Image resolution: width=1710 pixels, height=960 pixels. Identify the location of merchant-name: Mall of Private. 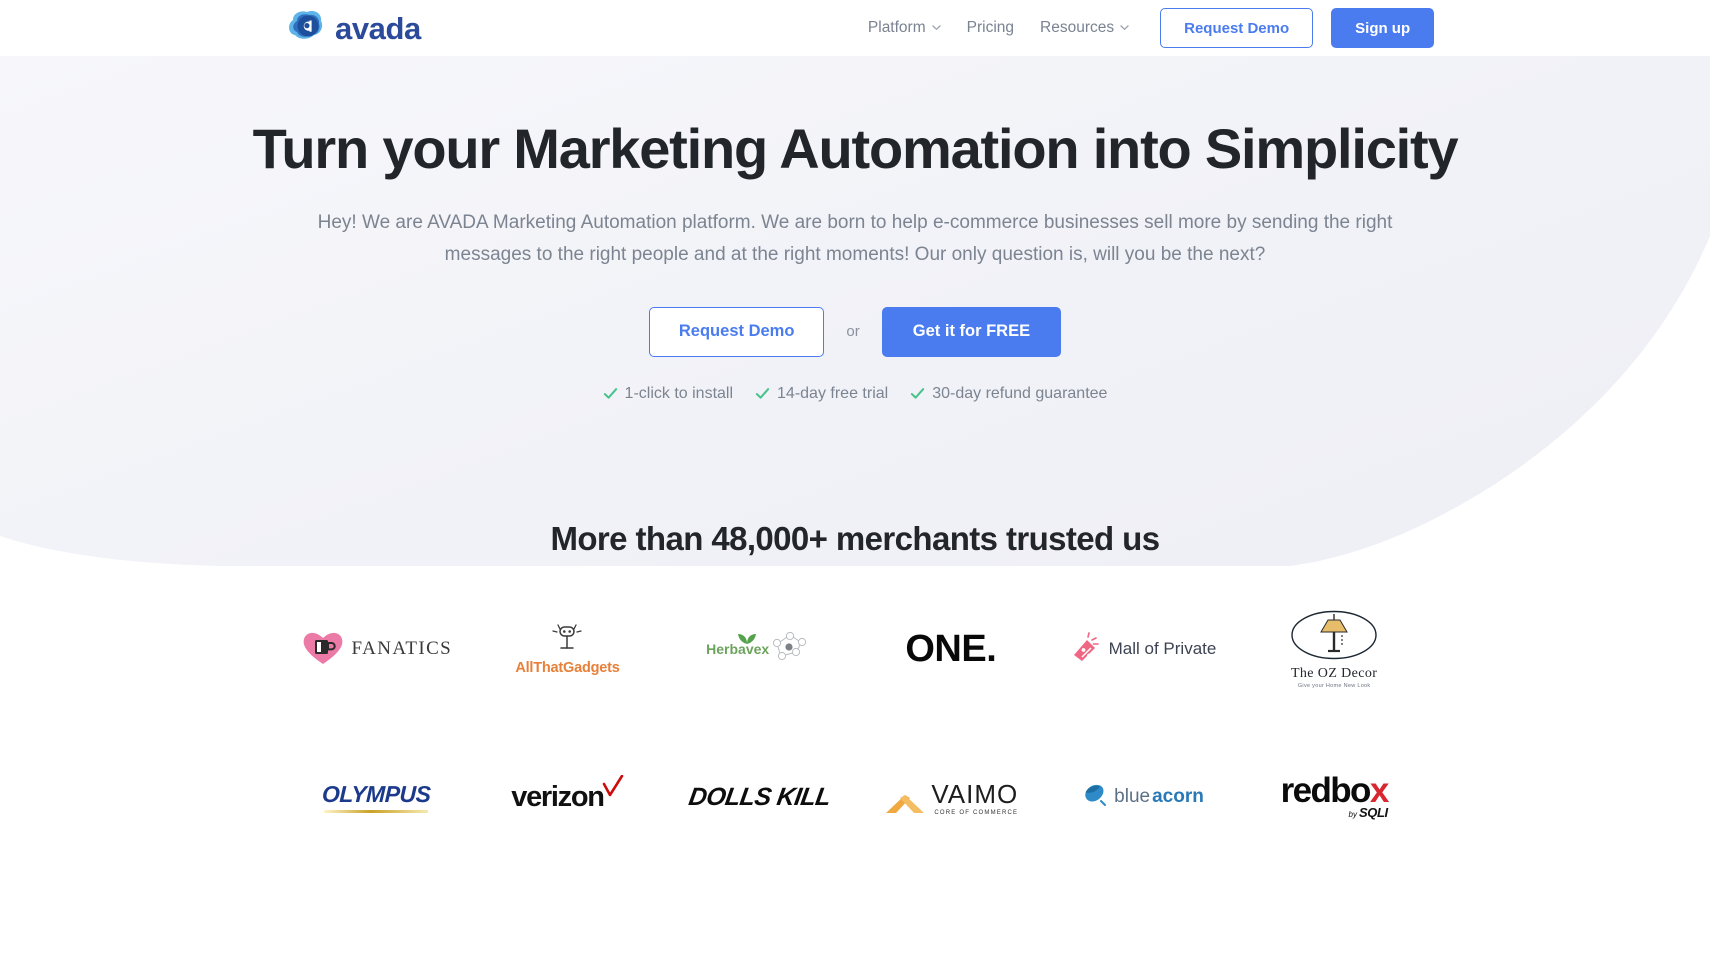
(1162, 648).